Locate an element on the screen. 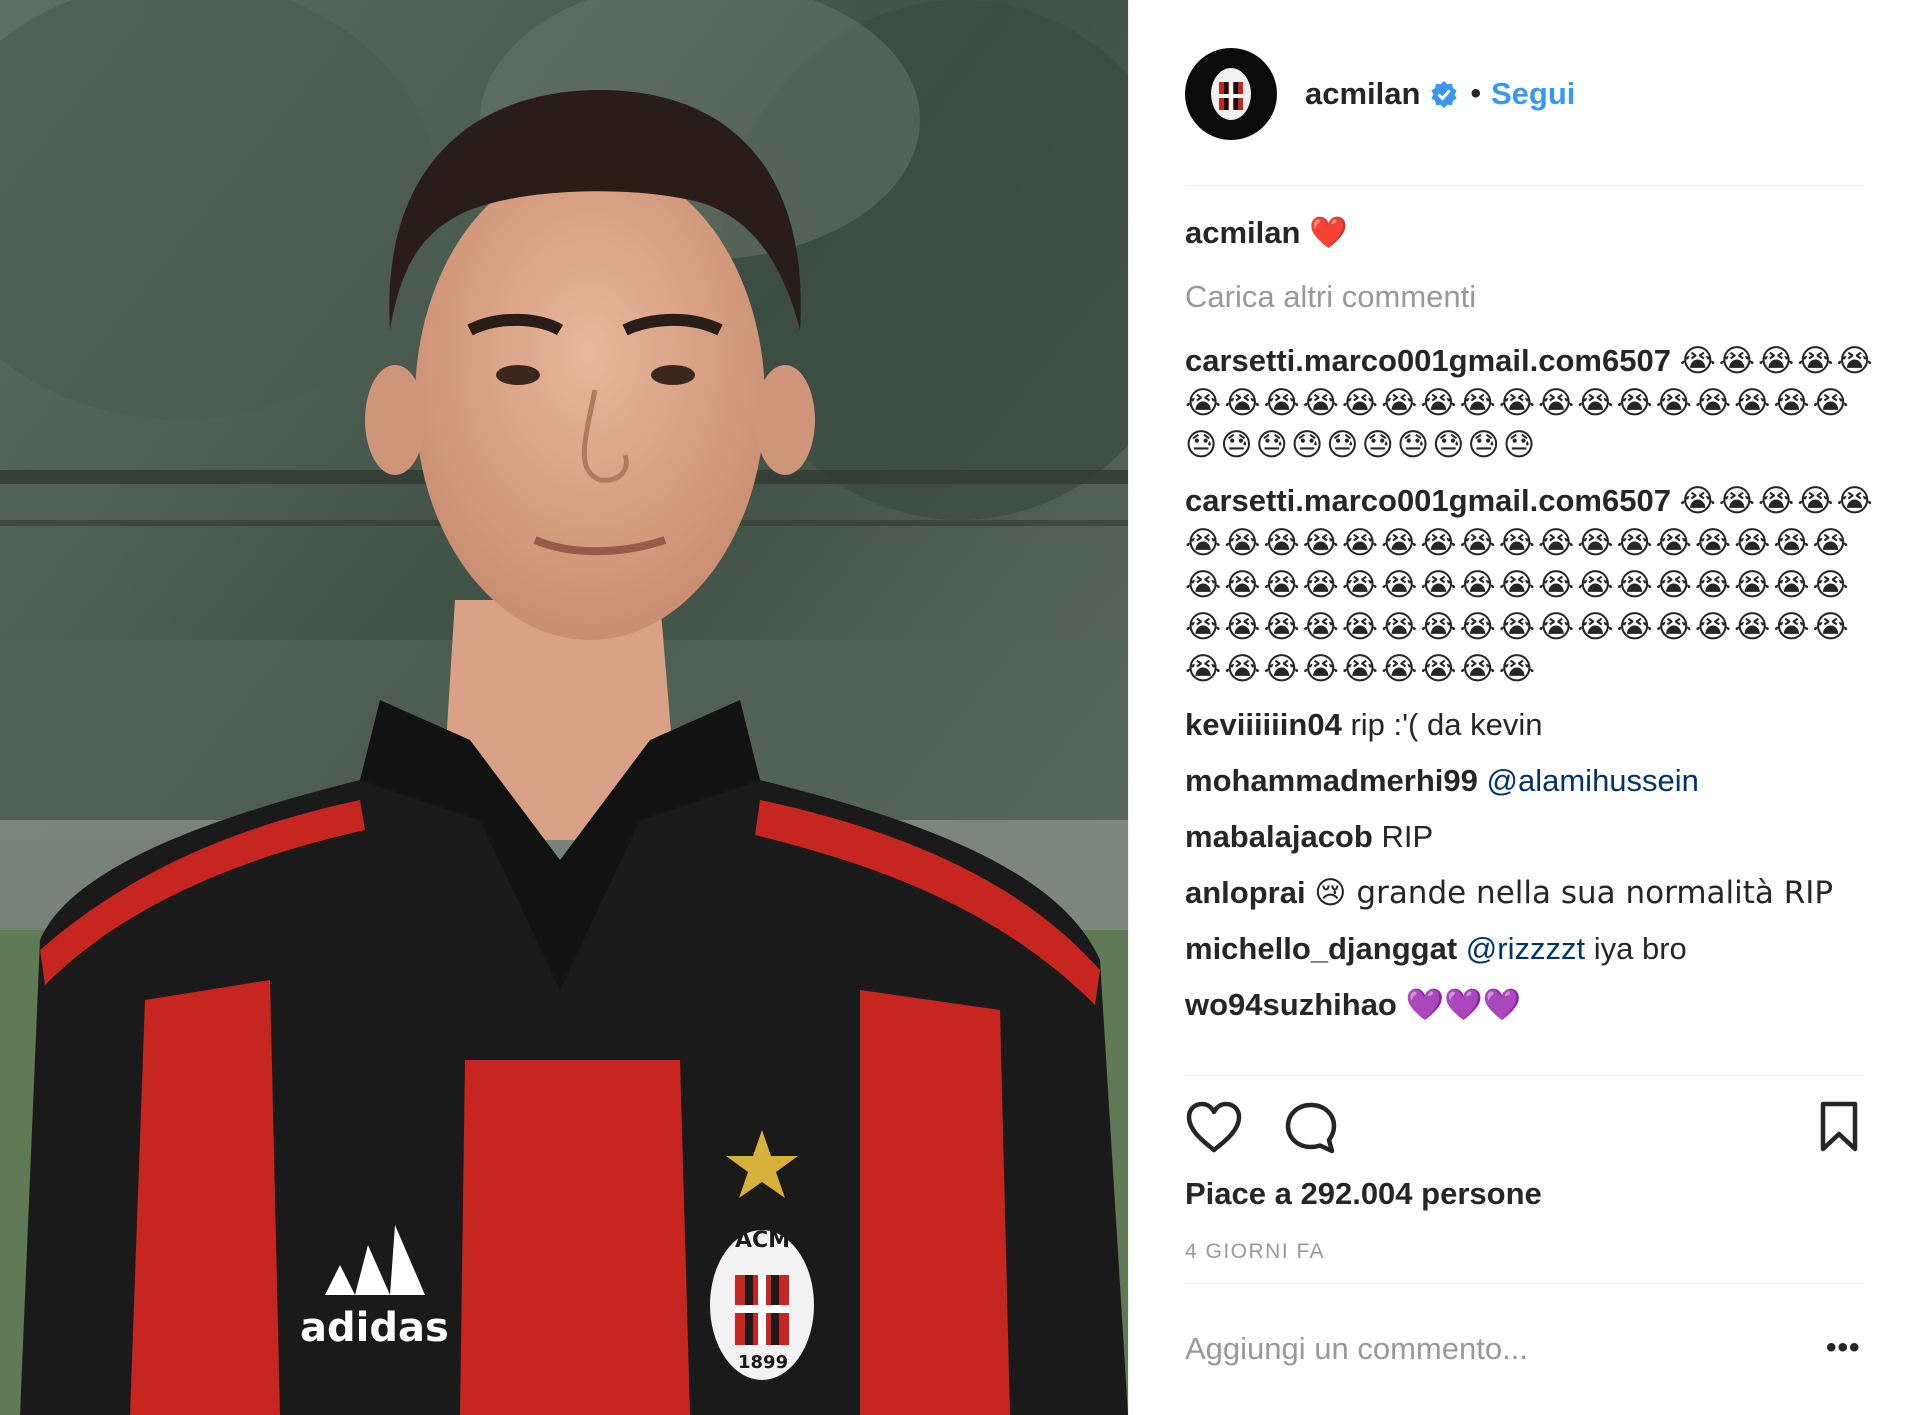 The height and width of the screenshot is (1415, 1920). comment-username: wo94suzhihao is located at coordinates (1291, 1004).